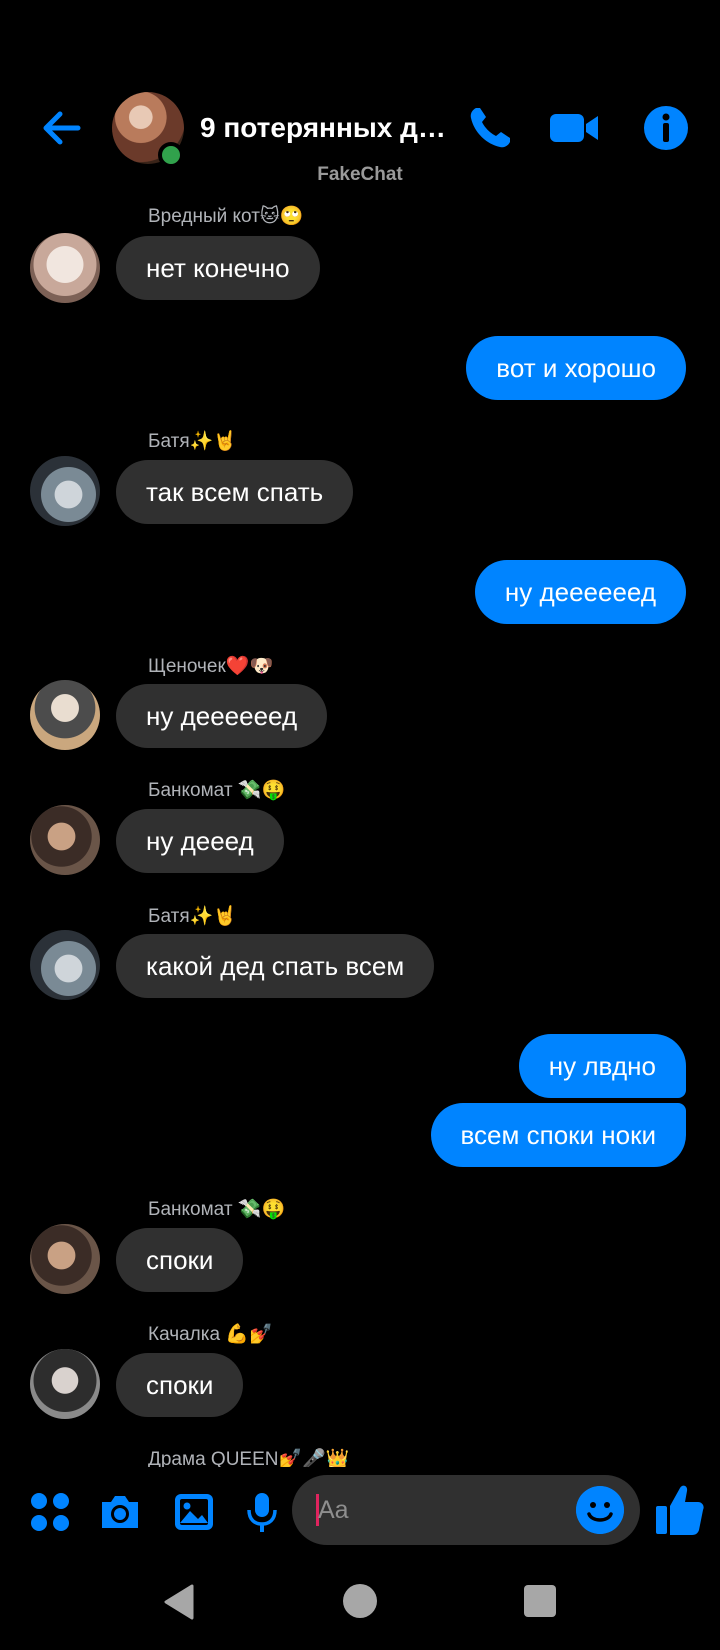  Describe the element at coordinates (200, 841) in the screenshot. I see `message-bubble-incoming: ну дееед` at that location.